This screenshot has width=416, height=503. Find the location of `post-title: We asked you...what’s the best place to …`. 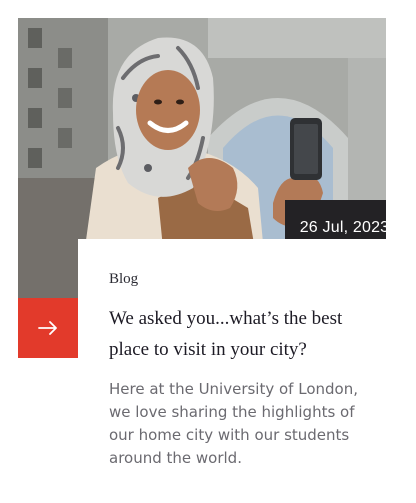

post-title: We asked you...what’s the best place to … is located at coordinates (239, 334).